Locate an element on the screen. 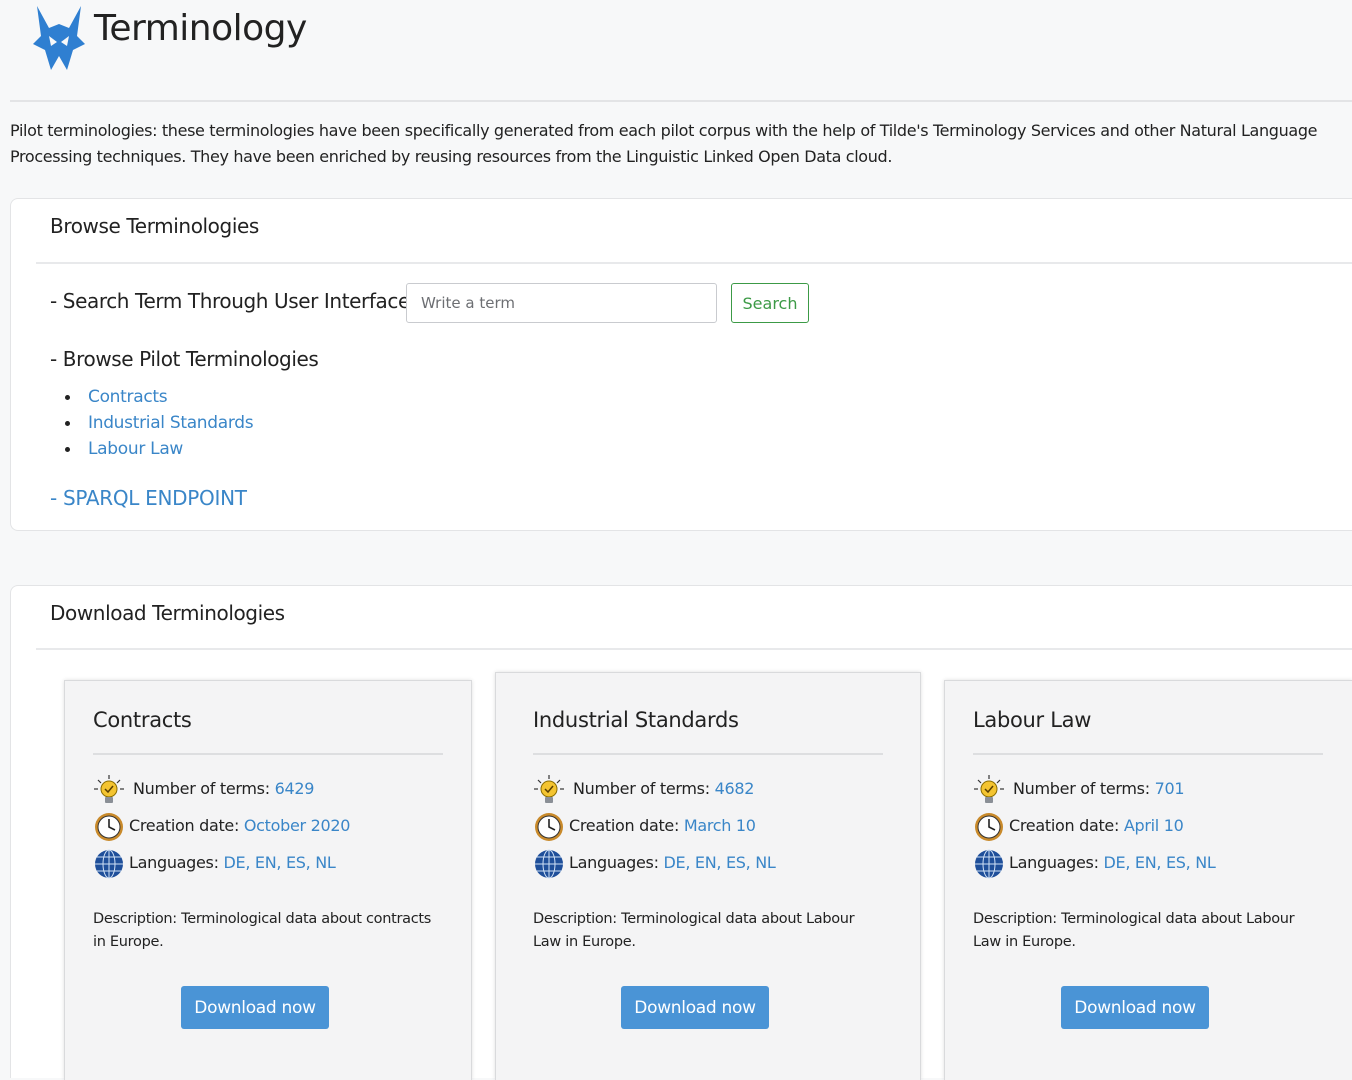 This screenshot has height=1080, width=1352. terms-count-text: Number of terms: 6429 is located at coordinates (223, 789).